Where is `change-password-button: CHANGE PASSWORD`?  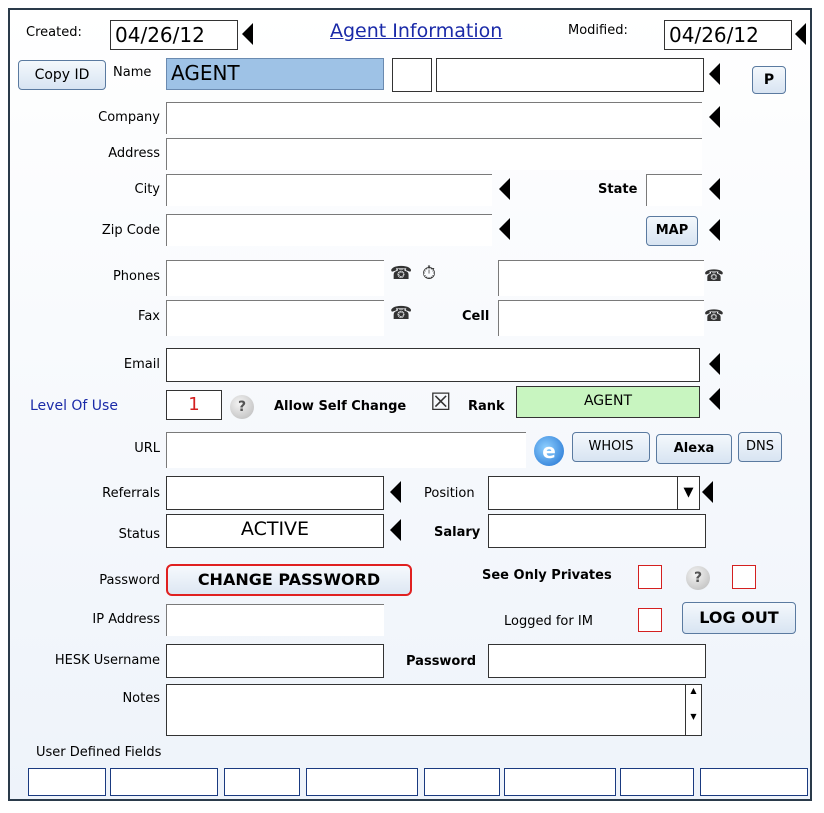
change-password-button: CHANGE PASSWORD is located at coordinates (289, 580).